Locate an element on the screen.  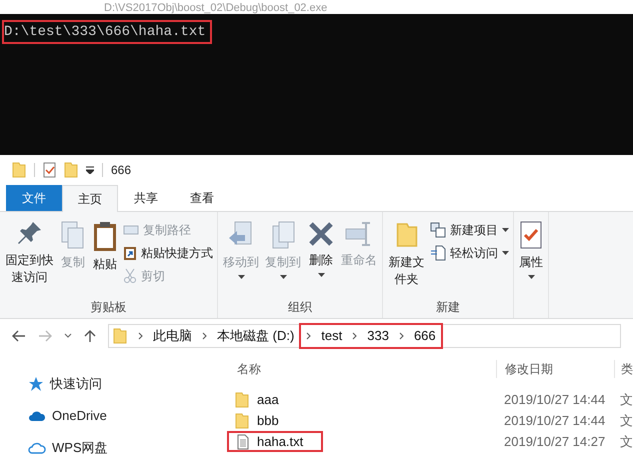
window-title: 666 is located at coordinates (121, 170).